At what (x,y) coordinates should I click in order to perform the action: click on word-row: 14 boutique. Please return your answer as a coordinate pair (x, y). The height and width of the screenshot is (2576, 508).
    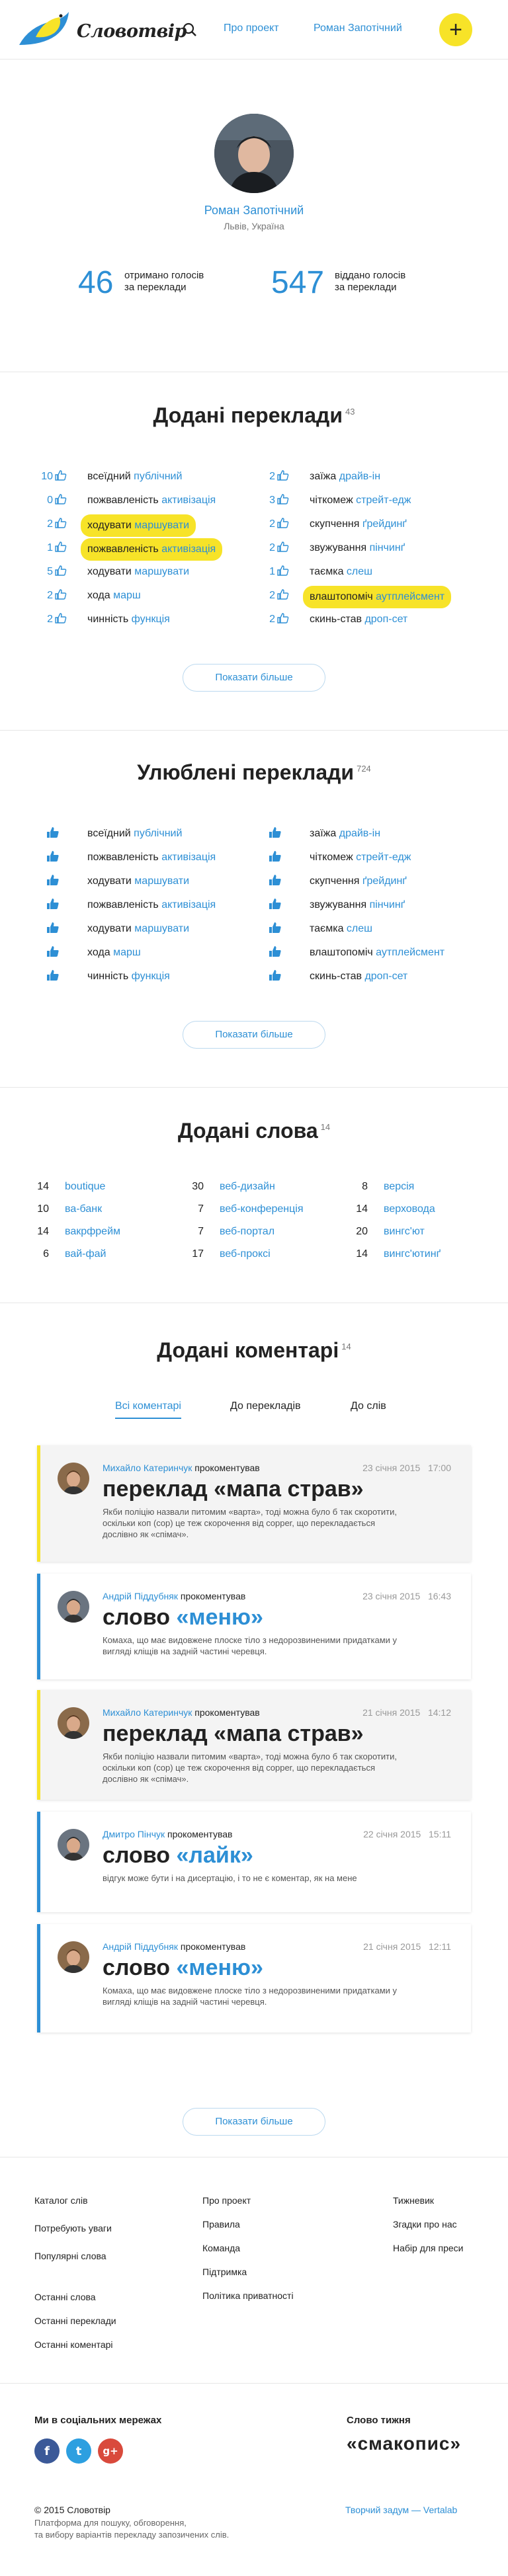
    Looking at the image, I should click on (63, 1187).